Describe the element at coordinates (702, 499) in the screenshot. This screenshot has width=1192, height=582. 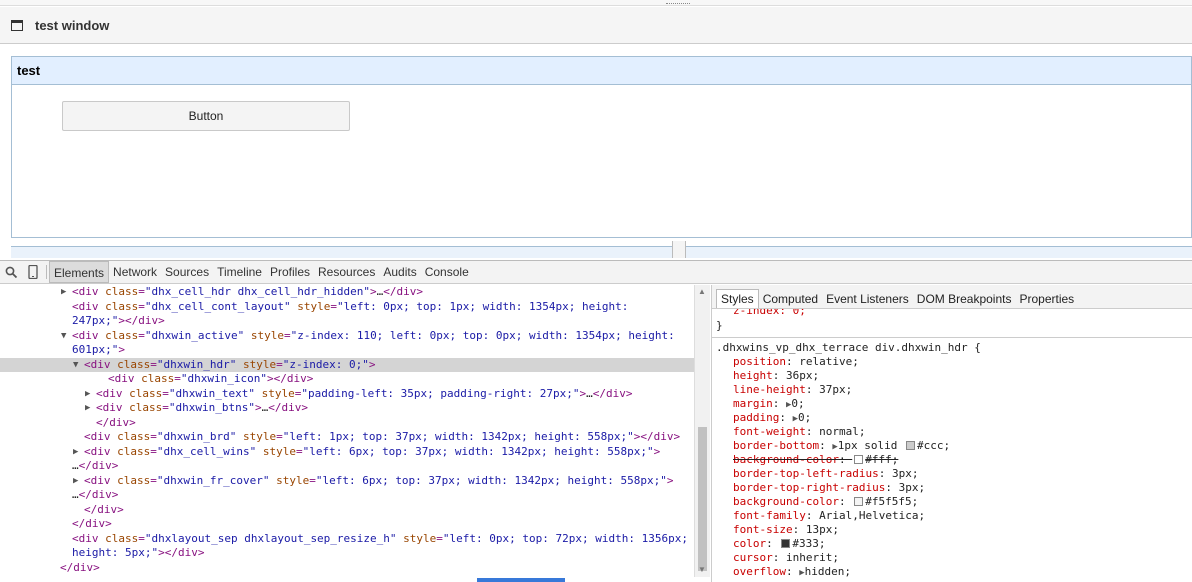
I see `scroll-thumb` at that location.